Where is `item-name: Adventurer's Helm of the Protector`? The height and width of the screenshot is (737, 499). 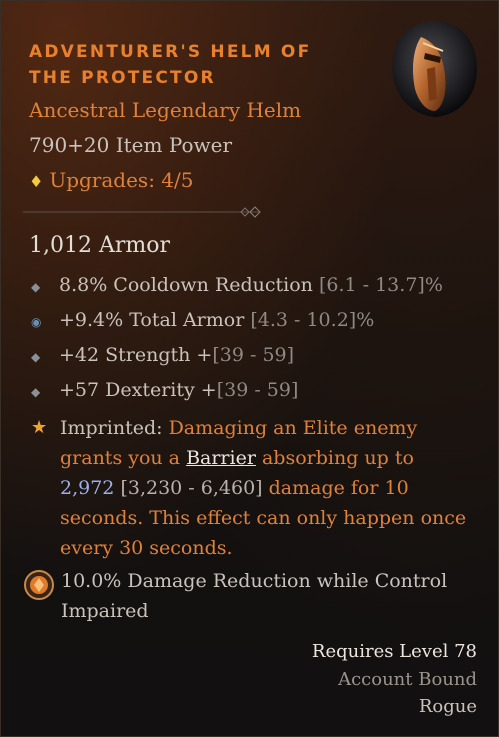 item-name: Adventurer's Helm of the Protector is located at coordinates (170, 65).